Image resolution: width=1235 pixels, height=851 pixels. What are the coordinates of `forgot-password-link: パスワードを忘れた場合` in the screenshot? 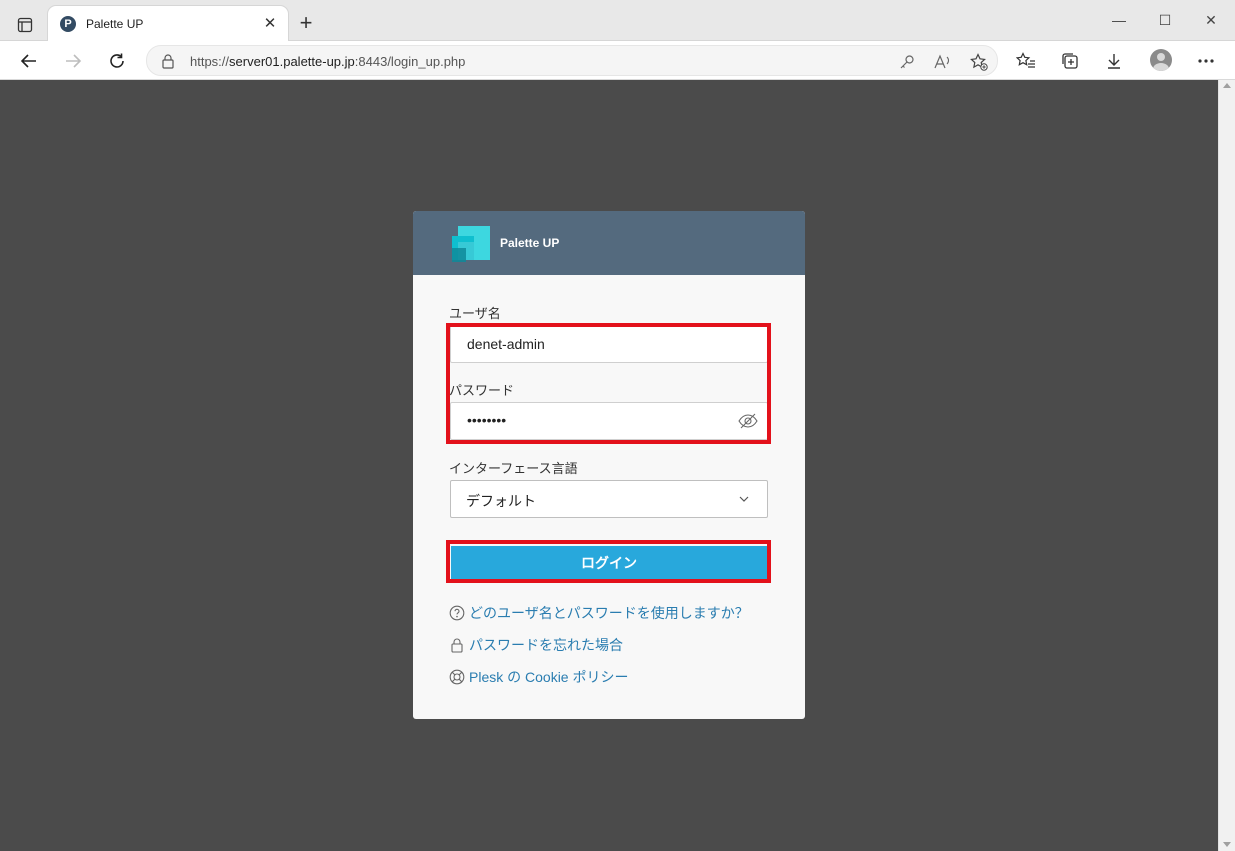 It's located at (536, 645).